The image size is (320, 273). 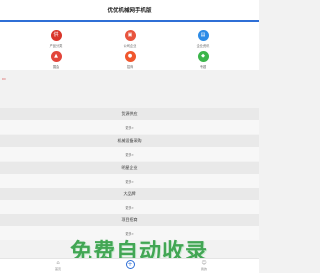 I want to click on category-icon-grid: 供 产品分类 ▣ 公司企业 ▤ 企业资讯 ▲ 展会 ● 招商 ◆ 专题, so click(x=129, y=46).